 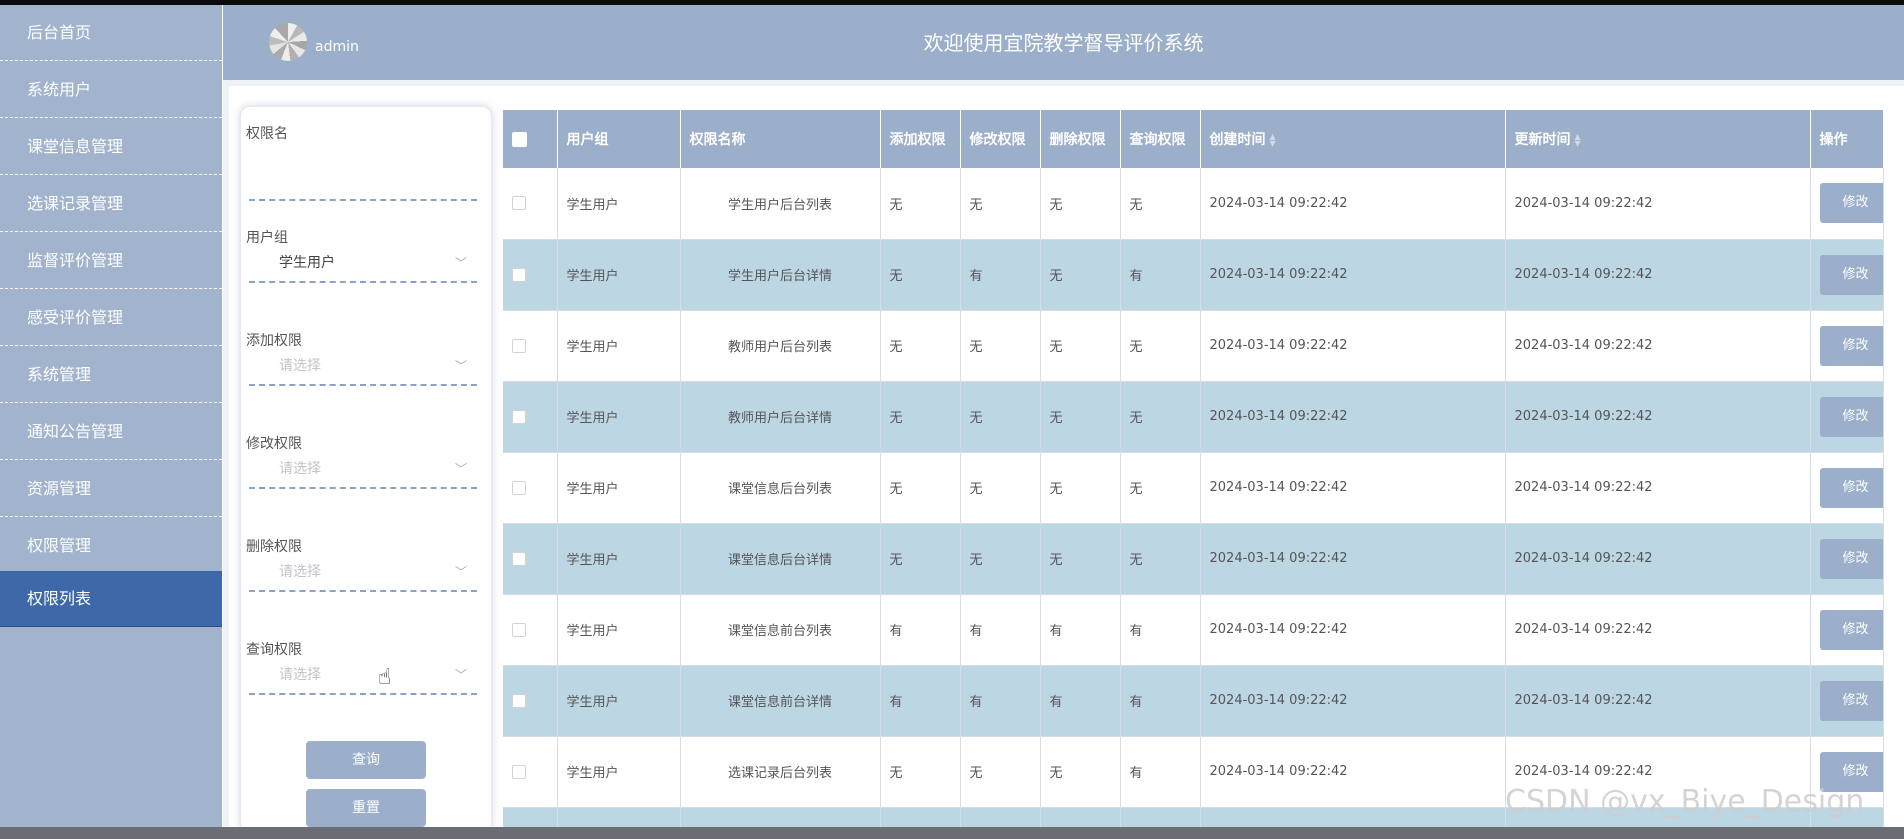 What do you see at coordinates (363, 573) in the screenshot?
I see `delete-perm-select: 请选择 ﹀` at bounding box center [363, 573].